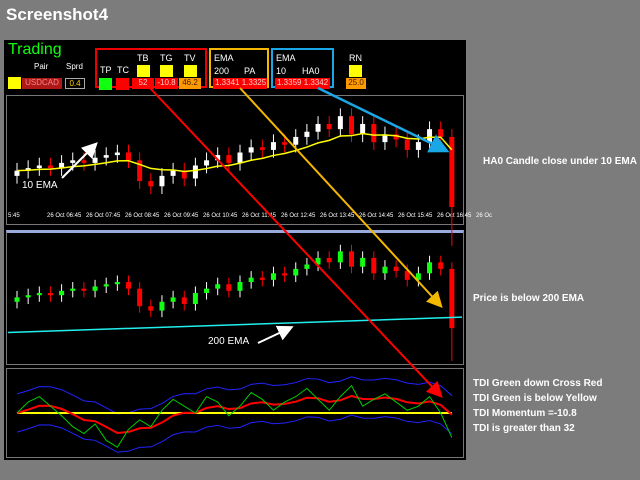 The height and width of the screenshot is (480, 640). I want to click on annotation-tdi-momentum: TDI Momentum =-10.8, so click(525, 413).